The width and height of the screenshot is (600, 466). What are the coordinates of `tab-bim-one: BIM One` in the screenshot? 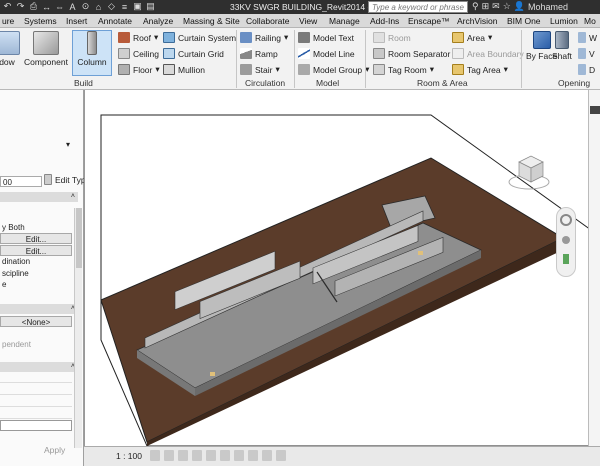 It's located at (524, 21).